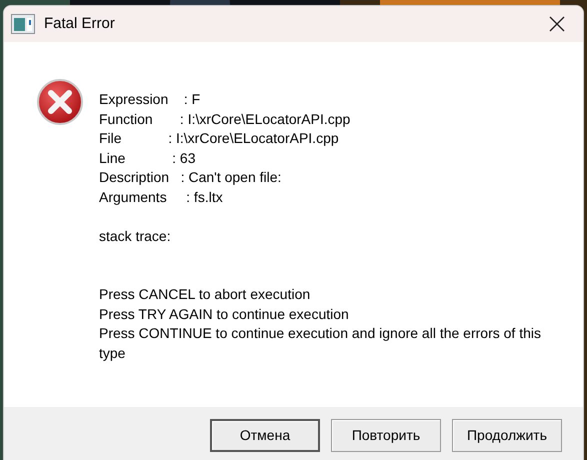 The image size is (587, 460). What do you see at coordinates (386, 435) in the screenshot?
I see `dialog-button: Повторить` at bounding box center [386, 435].